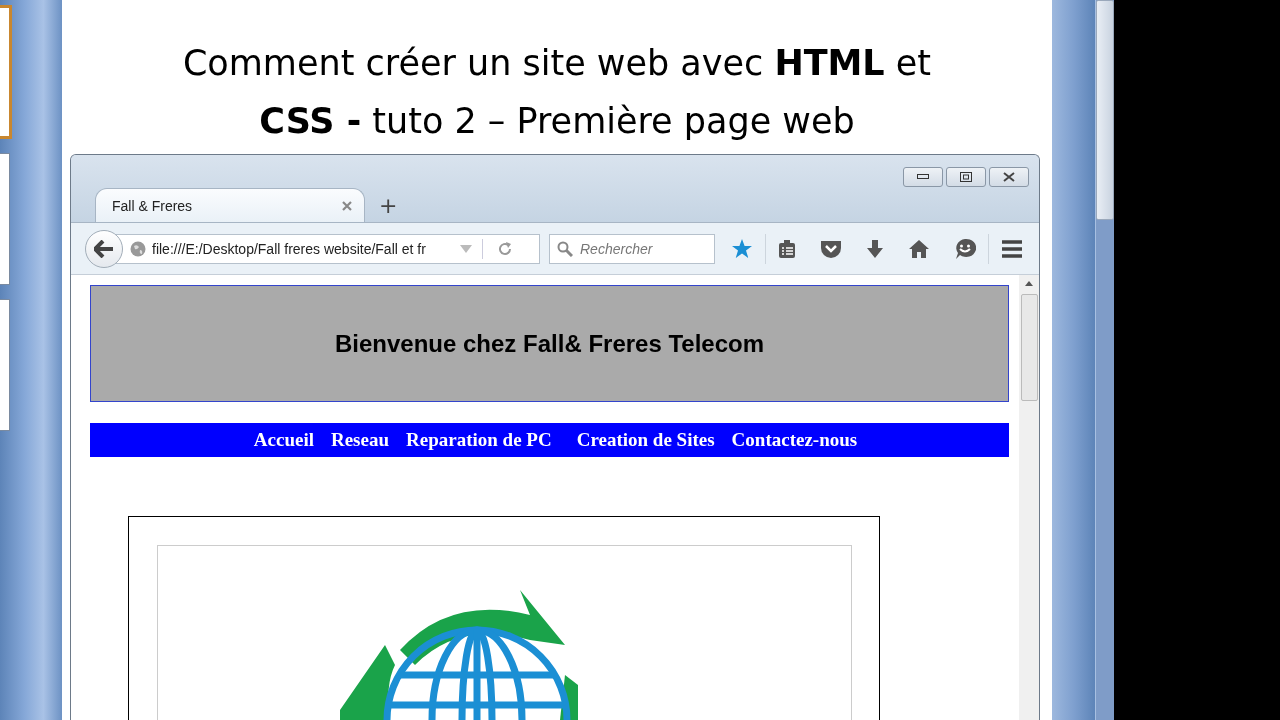 The image size is (1280, 720). What do you see at coordinates (557, 121) in the screenshot?
I see `slide-title: CSS - tuto 2 – Première page web` at bounding box center [557, 121].